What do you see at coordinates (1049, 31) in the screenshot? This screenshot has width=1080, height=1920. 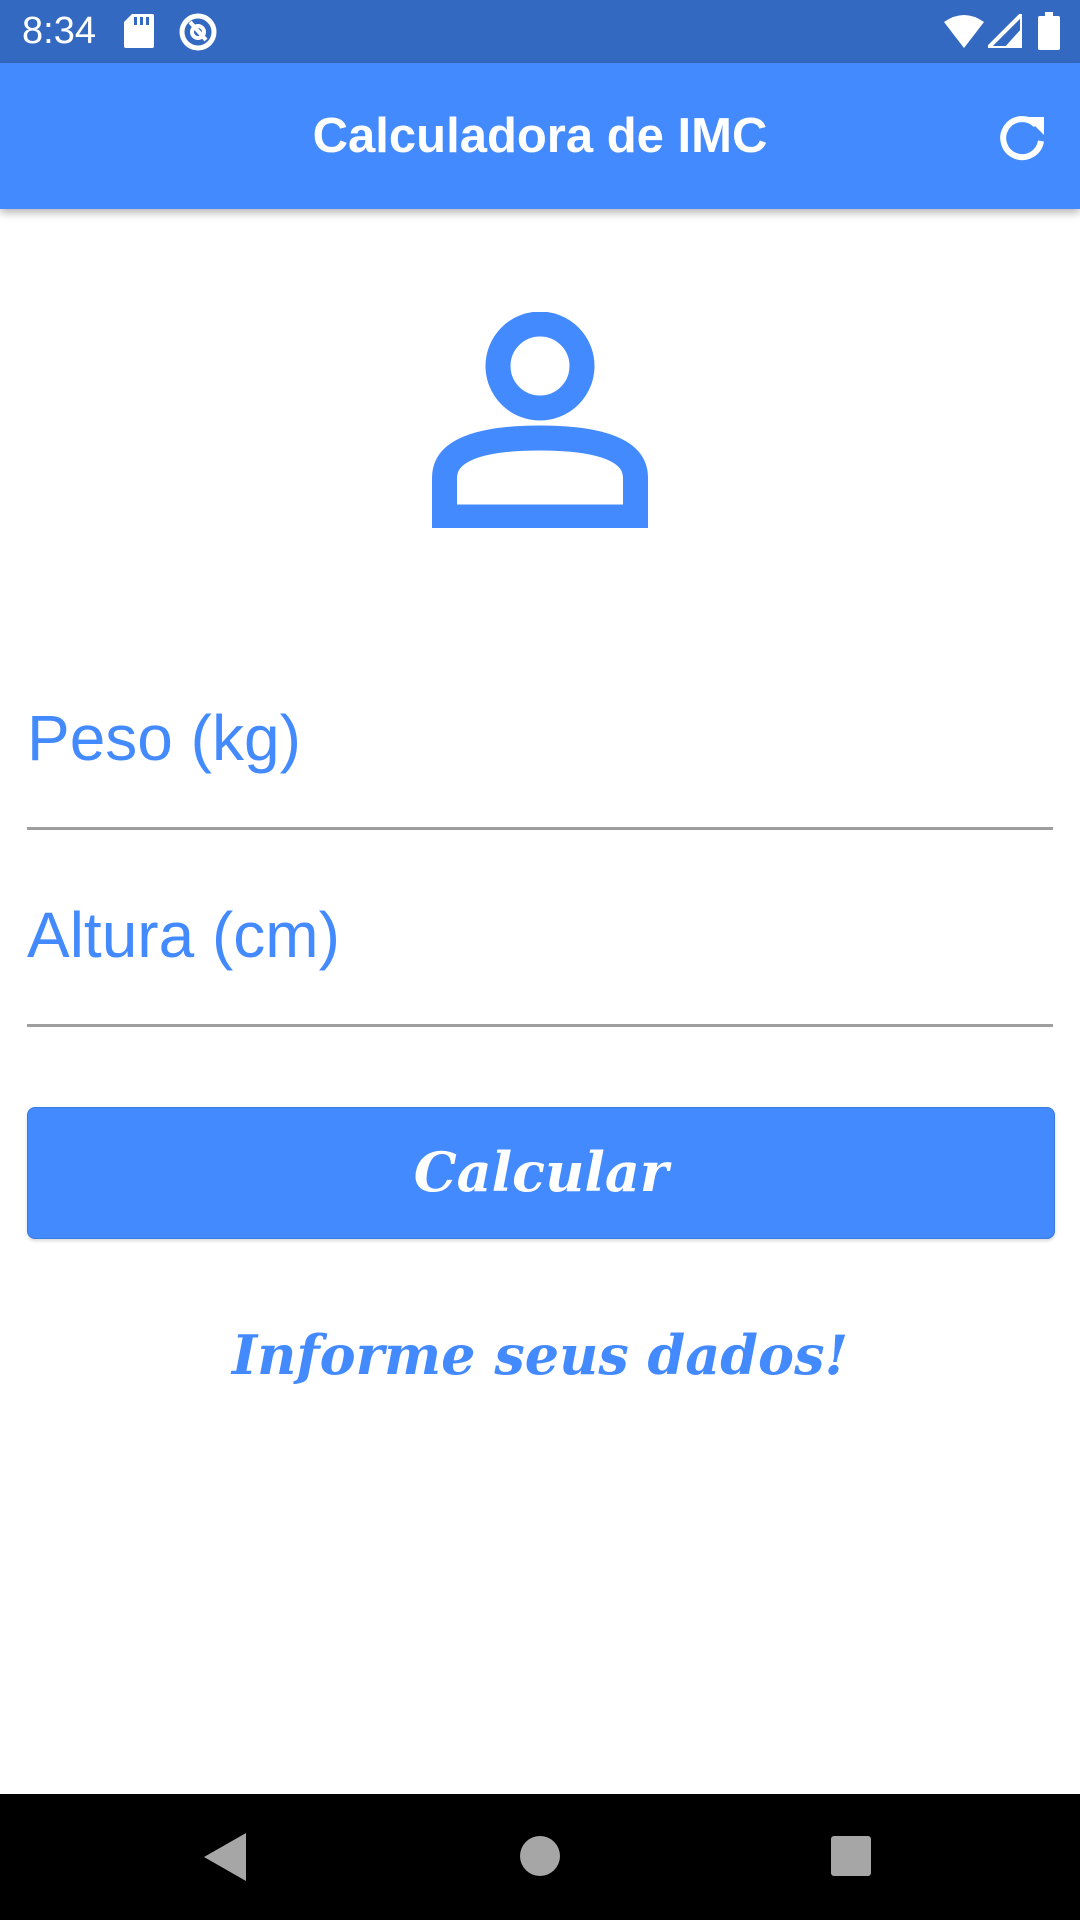 I see `battery-icon` at bounding box center [1049, 31].